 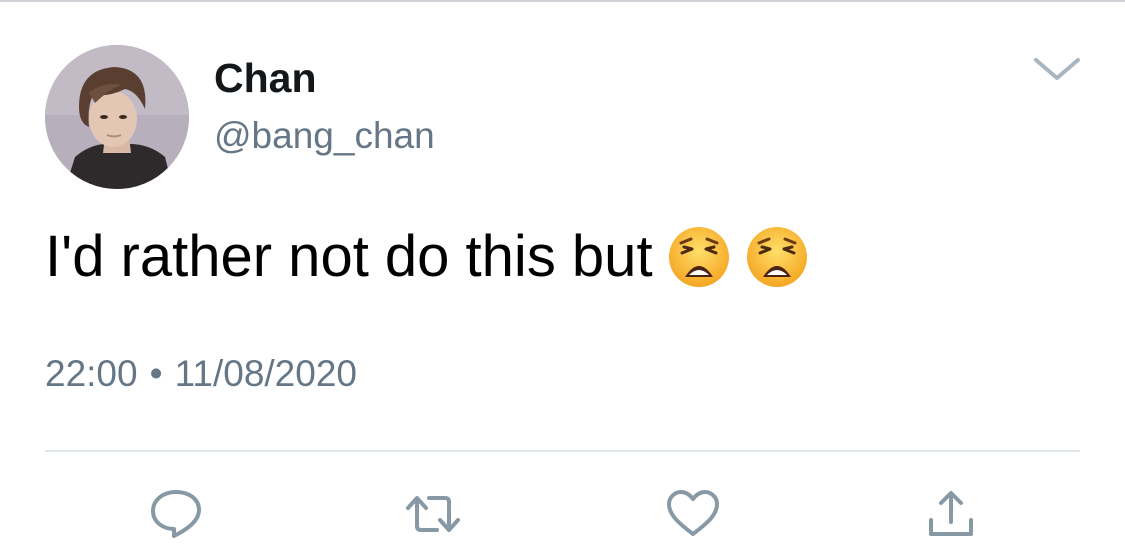 I want to click on tweet-body: I'd rather not do this but, so click(x=427, y=257).